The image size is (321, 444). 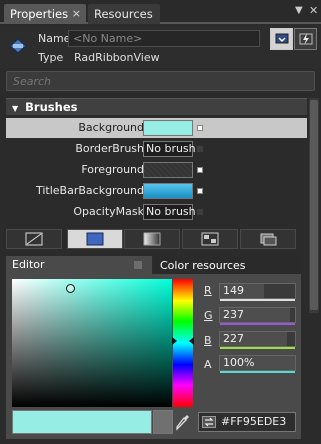 I want to click on channel-g-input: 237, so click(x=257, y=316).